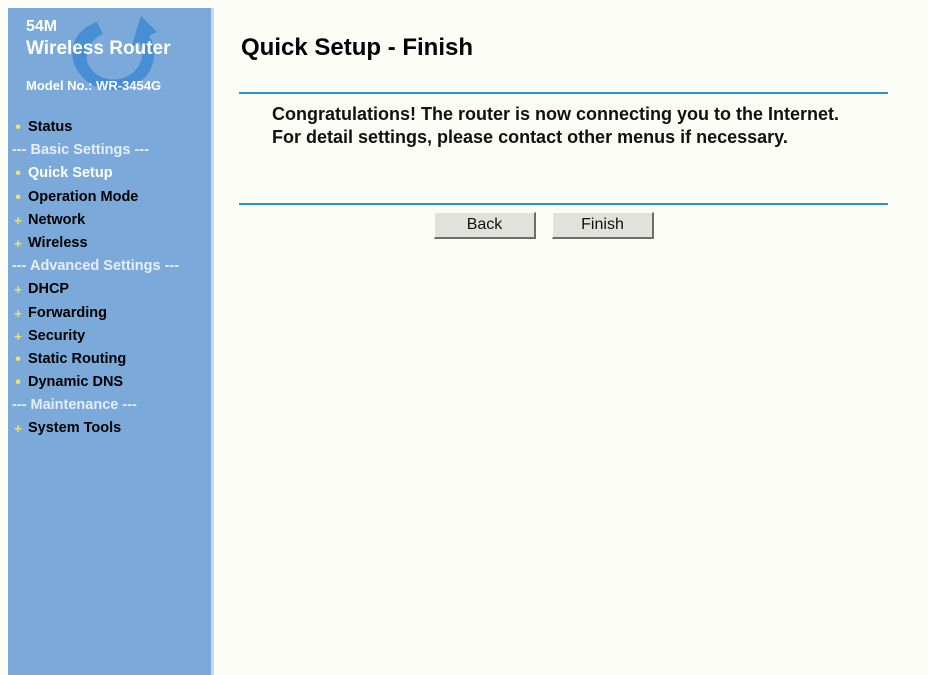 The image size is (928, 675). What do you see at coordinates (49, 289) in the screenshot?
I see `menu-item-label: DHCP` at bounding box center [49, 289].